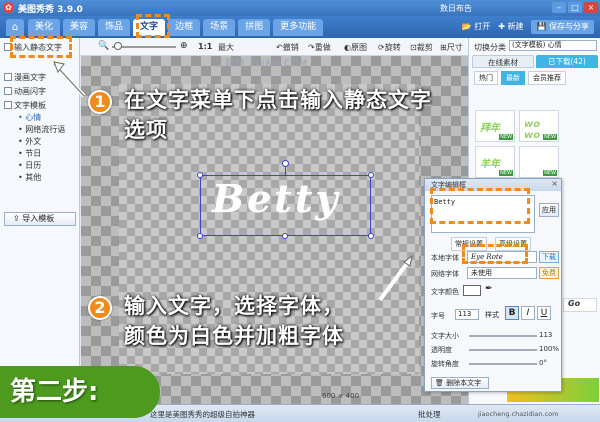 Image resolution: width=600 pixels, height=422 pixels. I want to click on italic-button: I, so click(528, 313).